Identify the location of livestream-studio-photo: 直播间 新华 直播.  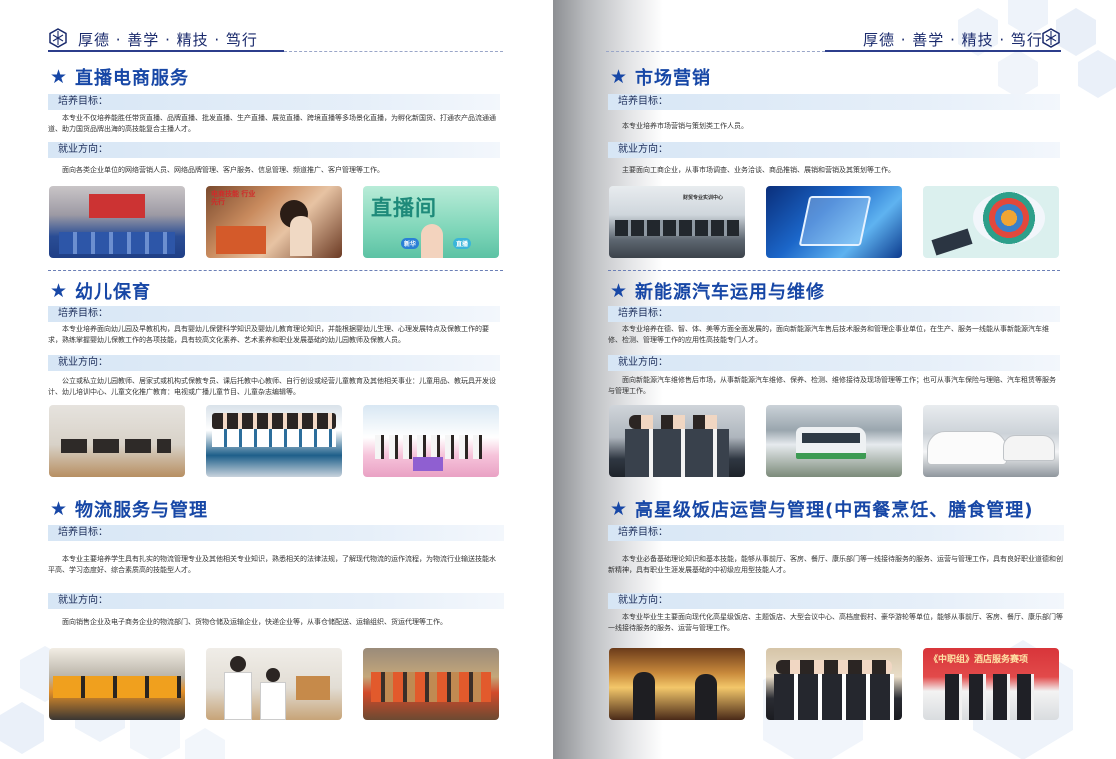
(431, 222).